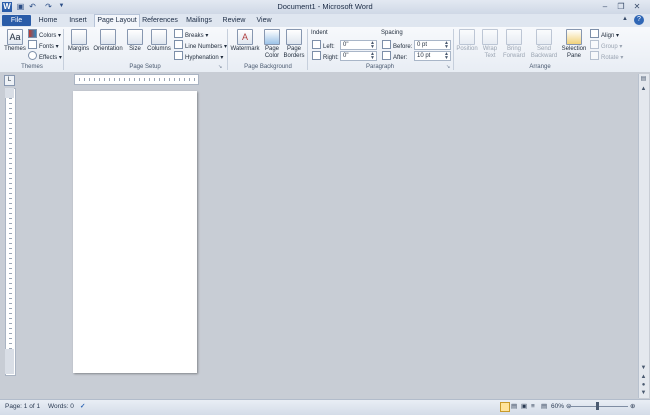 The height and width of the screenshot is (415, 650). Describe the element at coordinates (643, 393) in the screenshot. I see `next-page-icon: ▼` at that location.